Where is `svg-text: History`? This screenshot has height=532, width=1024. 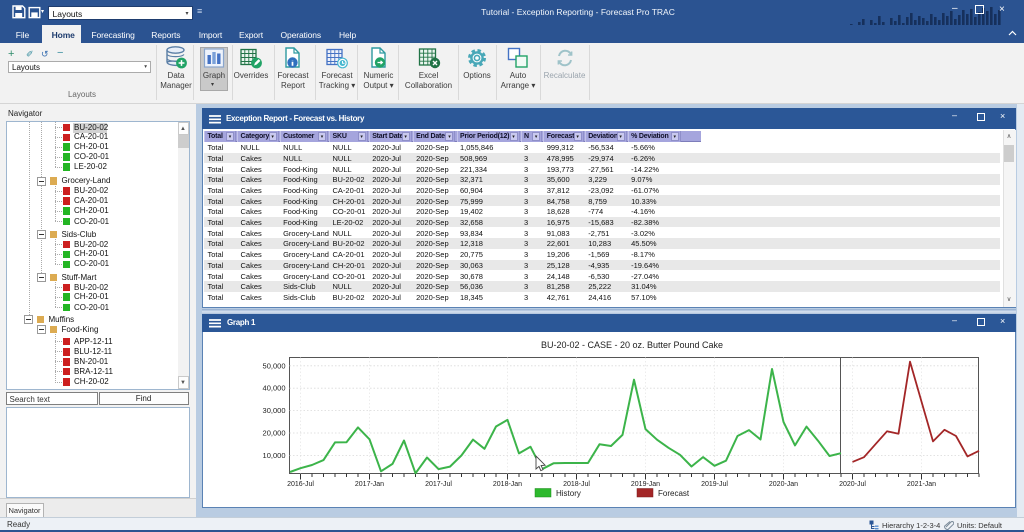
svg-text: History is located at coordinates (568, 493).